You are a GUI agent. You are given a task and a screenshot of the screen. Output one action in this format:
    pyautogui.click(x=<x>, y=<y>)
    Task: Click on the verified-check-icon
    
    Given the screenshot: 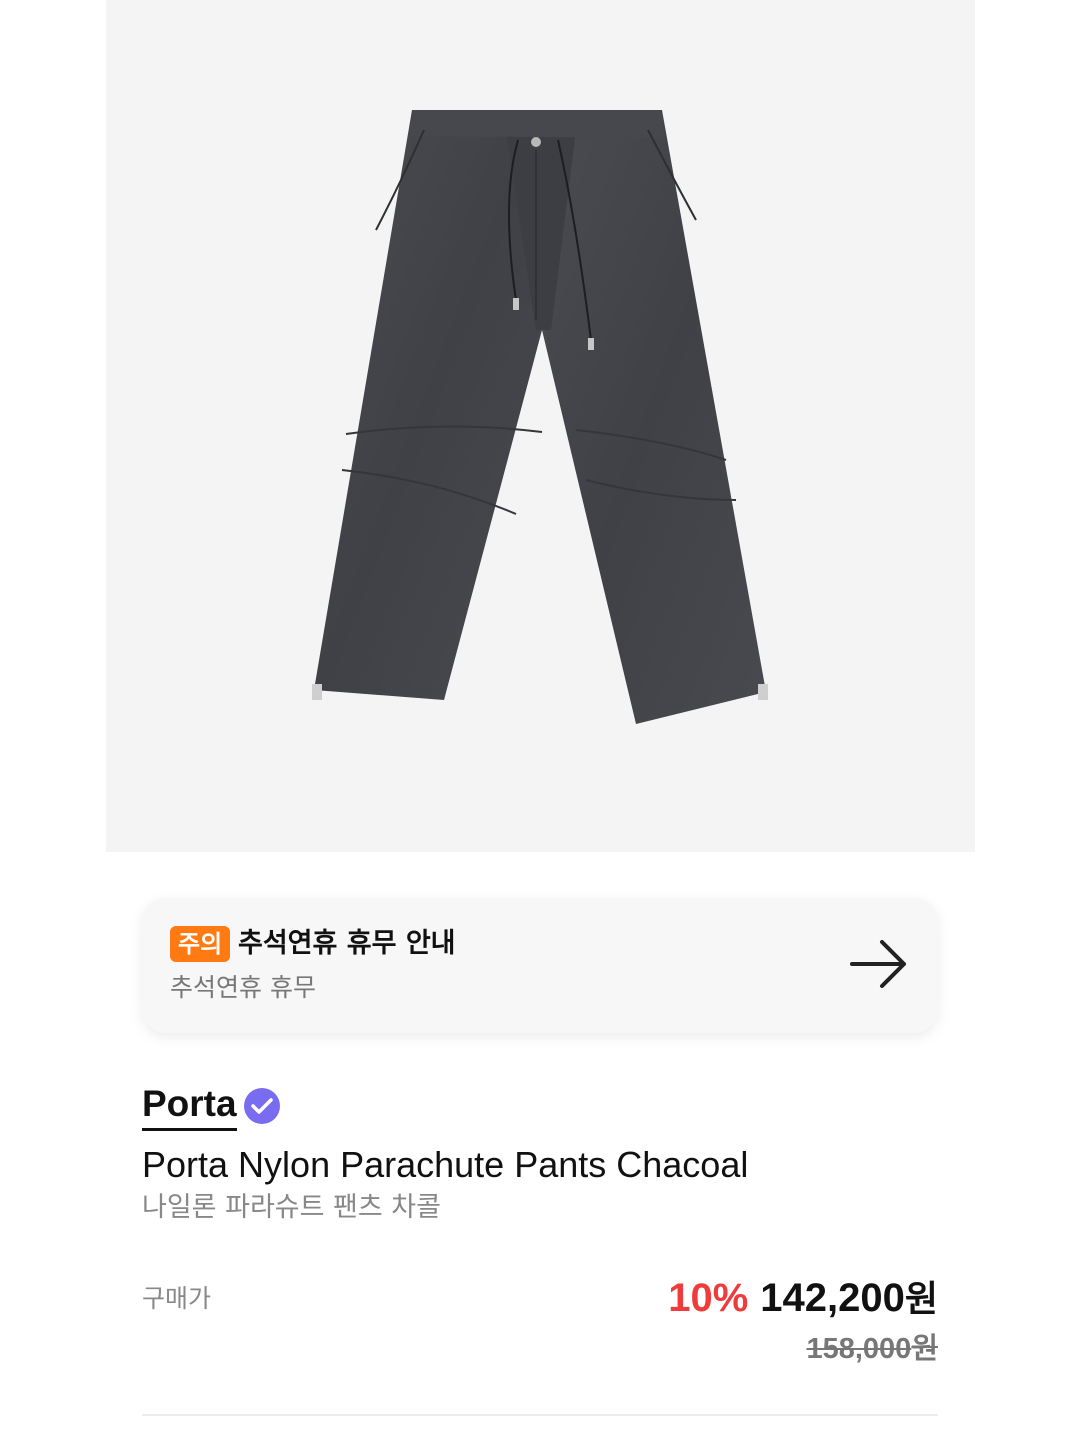 What is the action you would take?
    pyautogui.click(x=261, y=1105)
    